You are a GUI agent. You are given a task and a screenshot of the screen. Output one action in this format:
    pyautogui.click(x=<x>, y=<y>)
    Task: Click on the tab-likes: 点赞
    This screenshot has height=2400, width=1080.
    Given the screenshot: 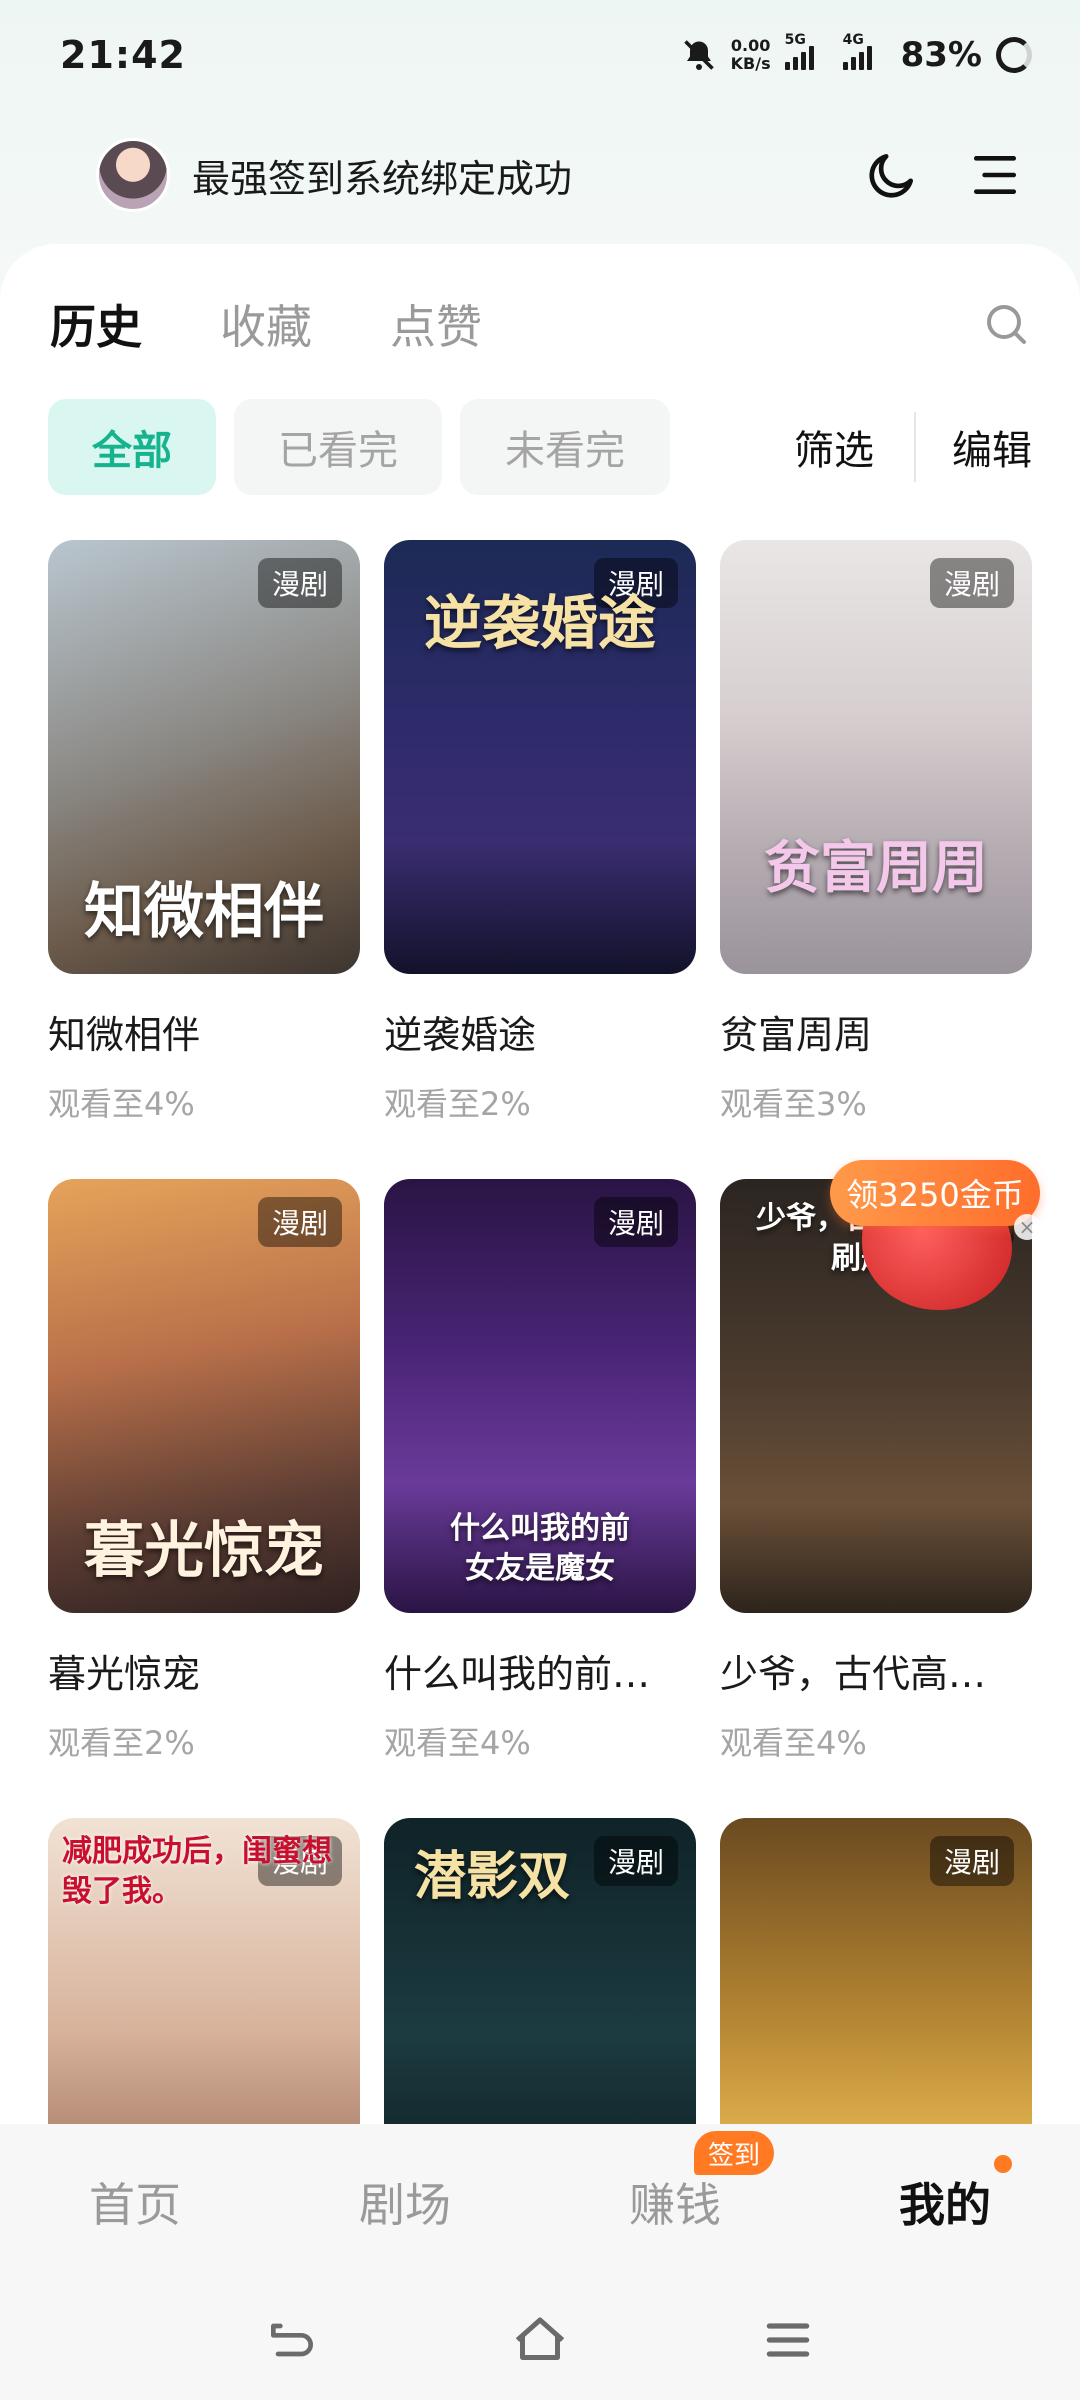 What is the action you would take?
    pyautogui.click(x=436, y=324)
    